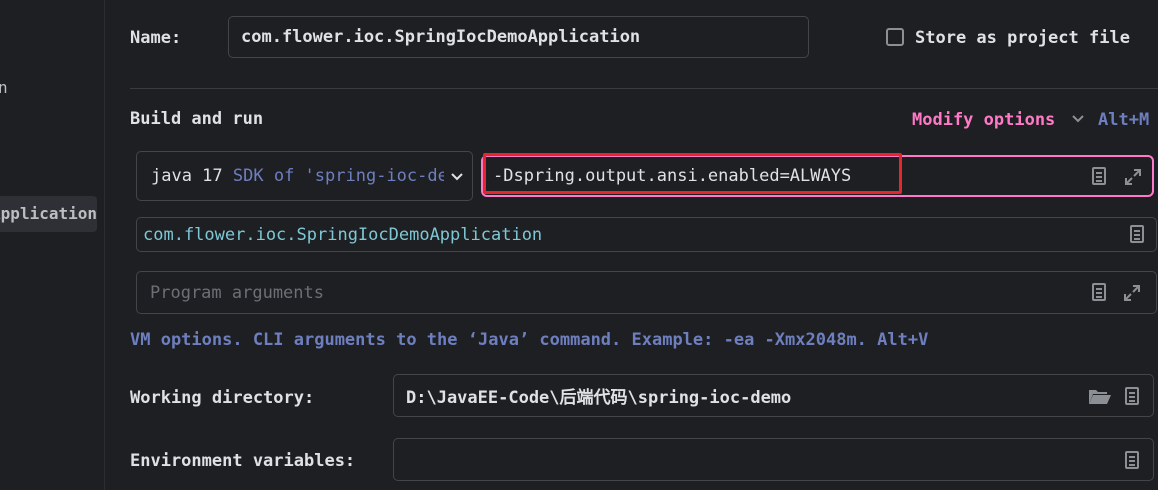  I want to click on working-directory-label: Working directory:, so click(222, 398).